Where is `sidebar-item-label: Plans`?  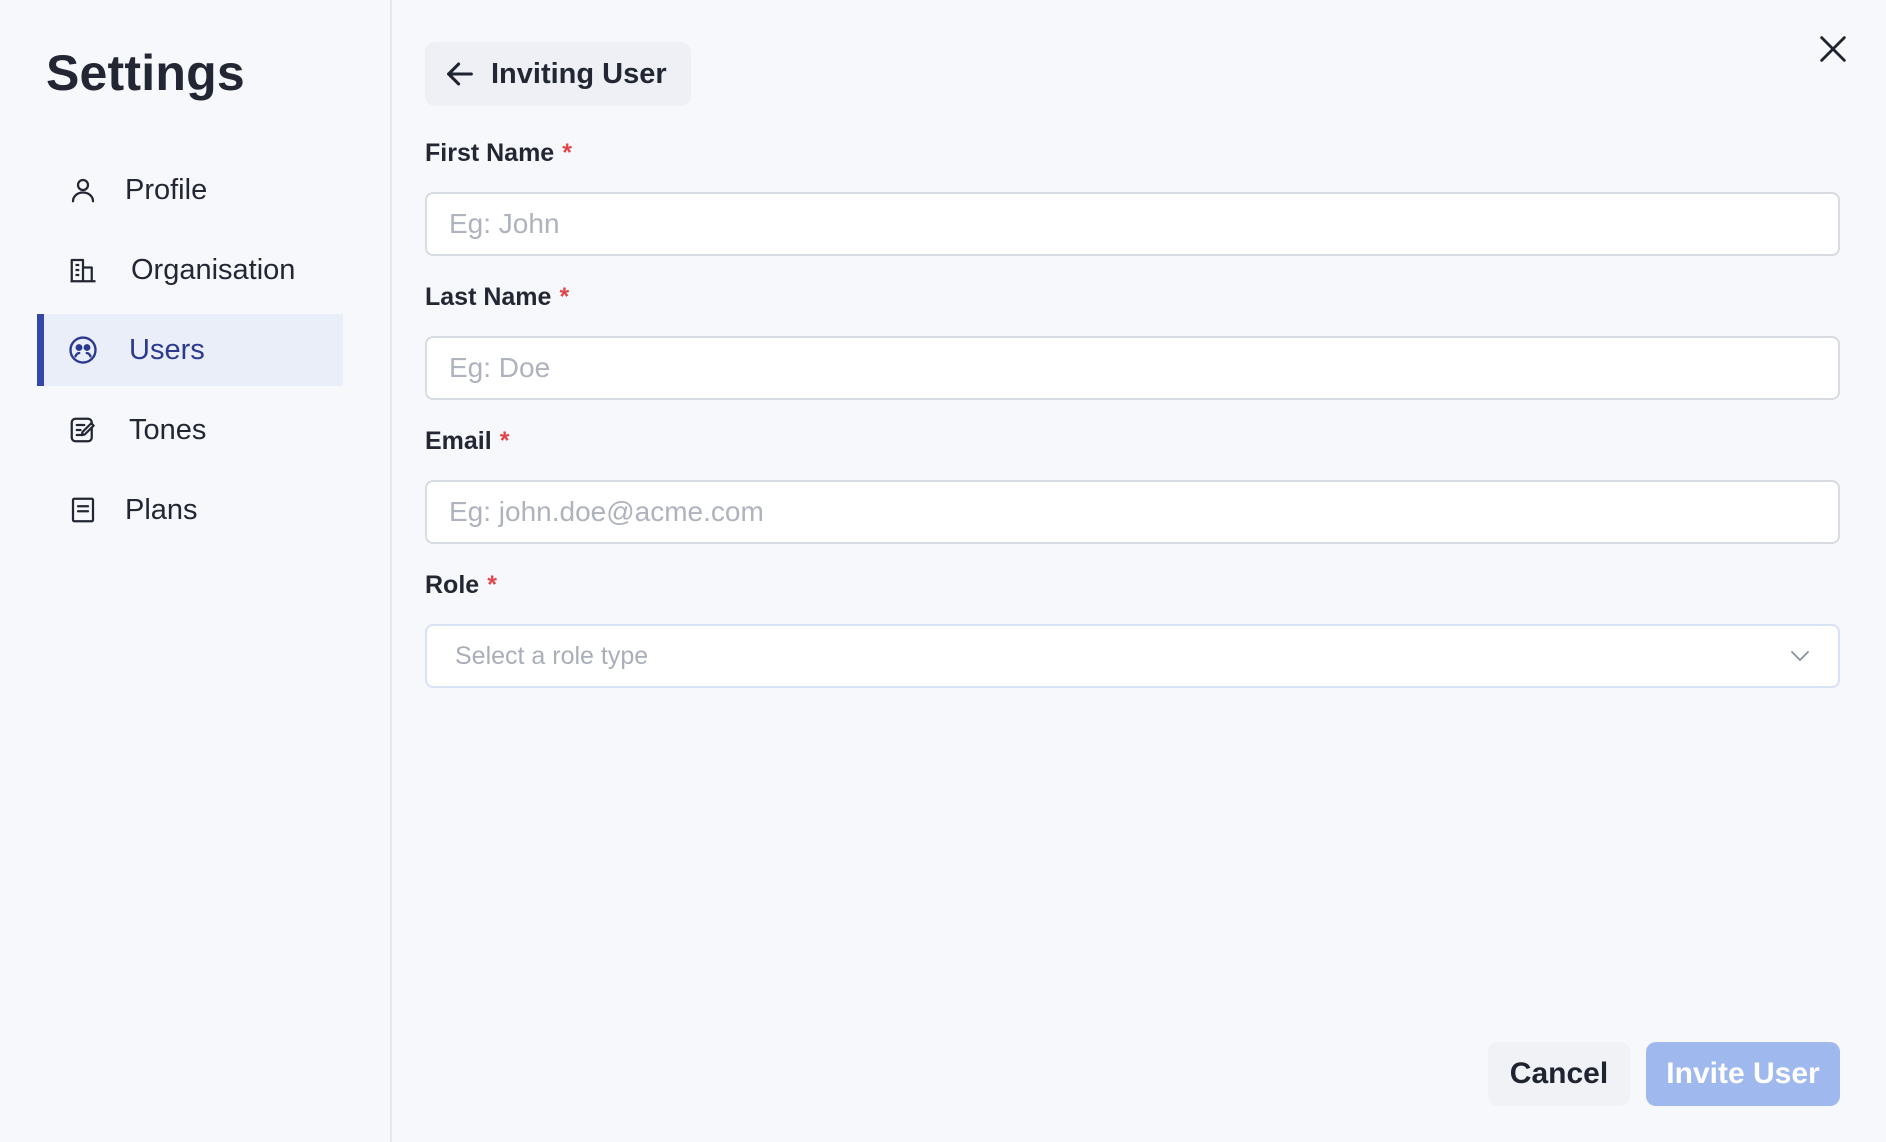
sidebar-item-label: Plans is located at coordinates (161, 509).